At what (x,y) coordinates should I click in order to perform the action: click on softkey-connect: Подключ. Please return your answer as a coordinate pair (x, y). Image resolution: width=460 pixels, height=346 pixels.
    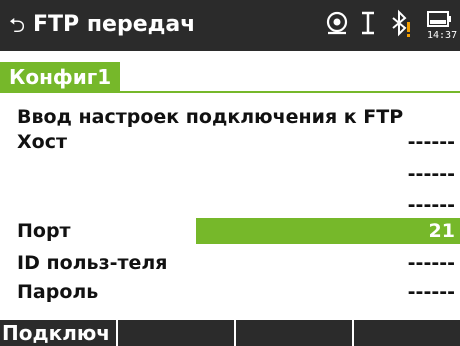
    Looking at the image, I should click on (59, 333).